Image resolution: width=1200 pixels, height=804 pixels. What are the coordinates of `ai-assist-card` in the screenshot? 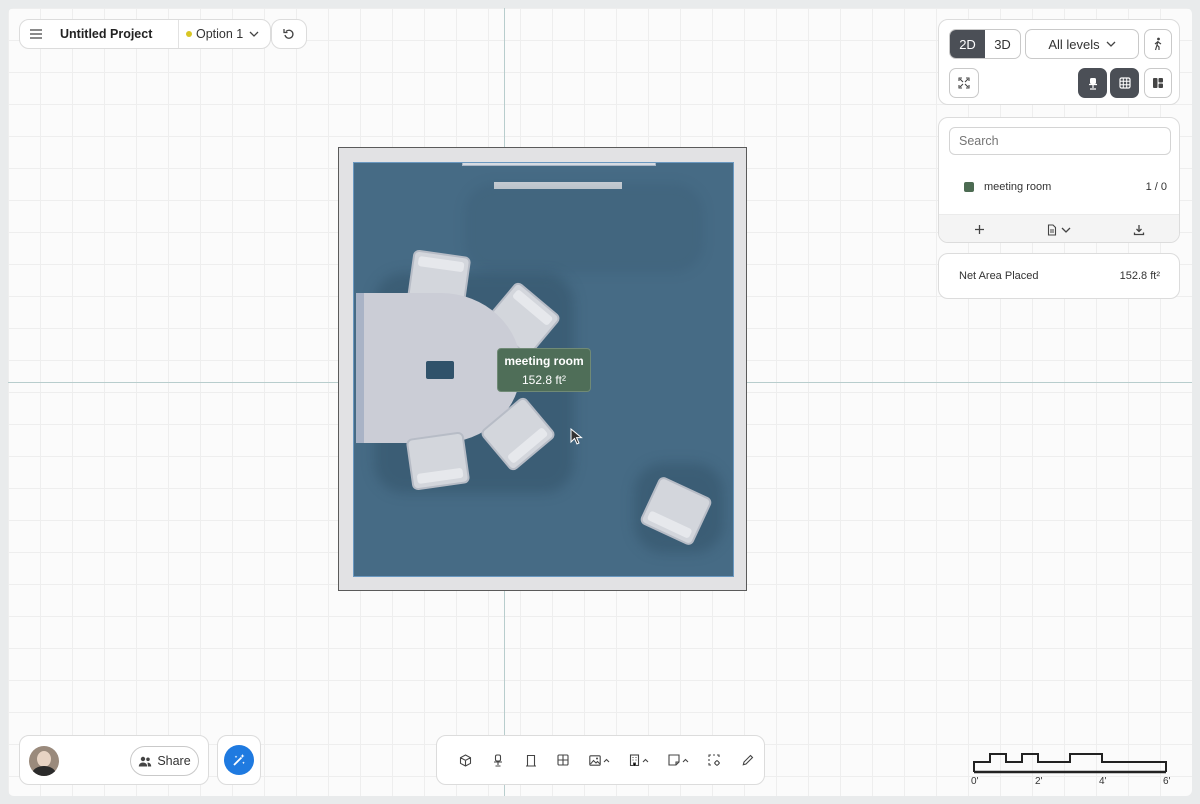 It's located at (239, 760).